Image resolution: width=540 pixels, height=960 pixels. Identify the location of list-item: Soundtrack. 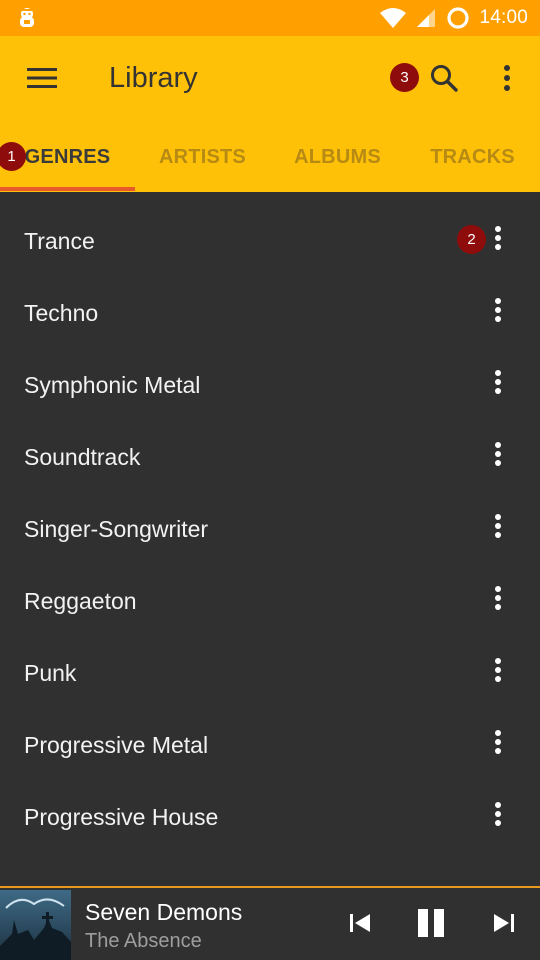
(270, 444).